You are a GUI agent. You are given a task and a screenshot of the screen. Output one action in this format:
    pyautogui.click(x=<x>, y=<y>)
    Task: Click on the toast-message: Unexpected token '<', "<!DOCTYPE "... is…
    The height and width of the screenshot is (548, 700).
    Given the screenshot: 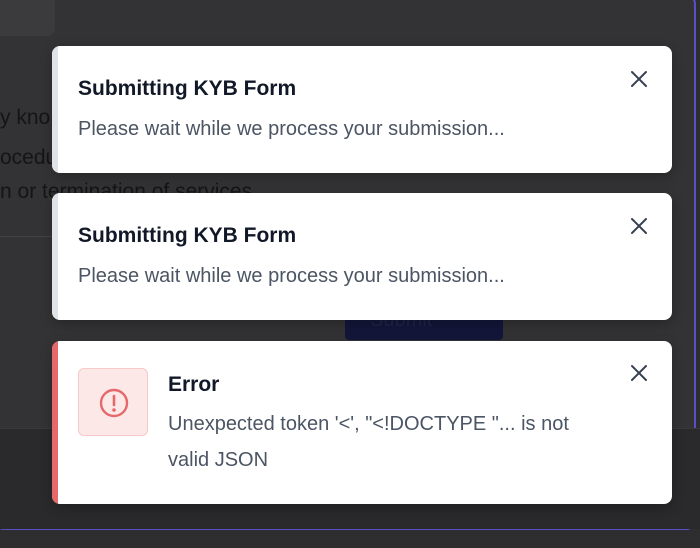 What is the action you would take?
    pyautogui.click(x=368, y=442)
    